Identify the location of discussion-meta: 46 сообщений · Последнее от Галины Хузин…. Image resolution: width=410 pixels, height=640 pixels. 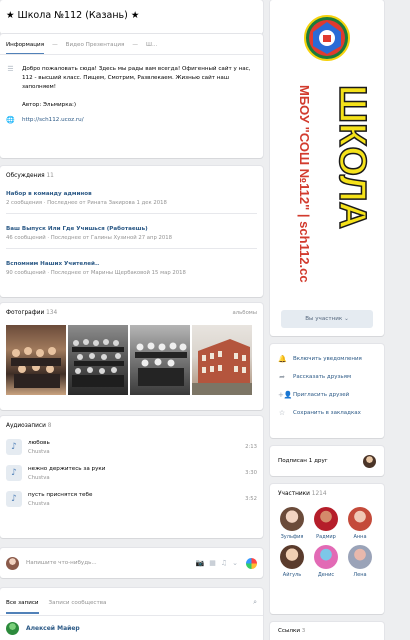
(89, 238).